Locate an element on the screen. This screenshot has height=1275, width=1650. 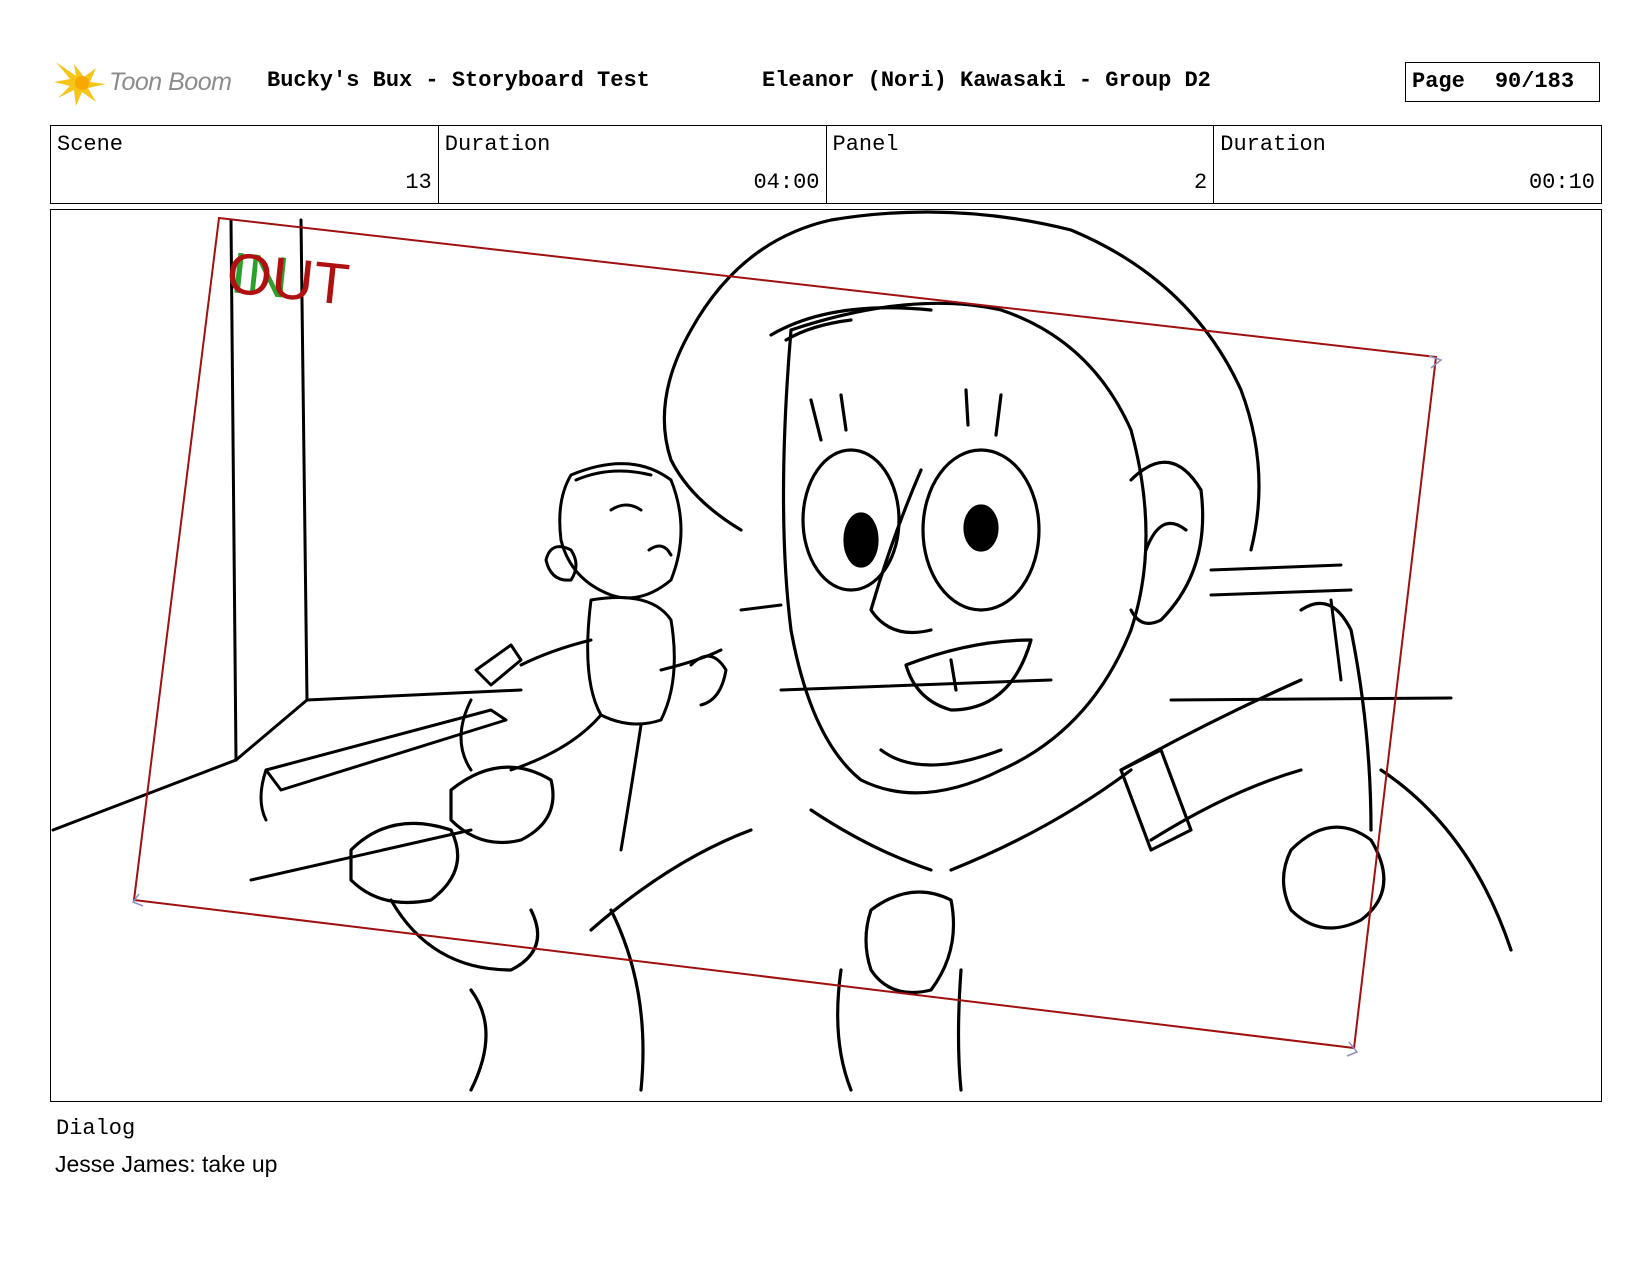
sketch-small-character is located at coordinates (593, 657).